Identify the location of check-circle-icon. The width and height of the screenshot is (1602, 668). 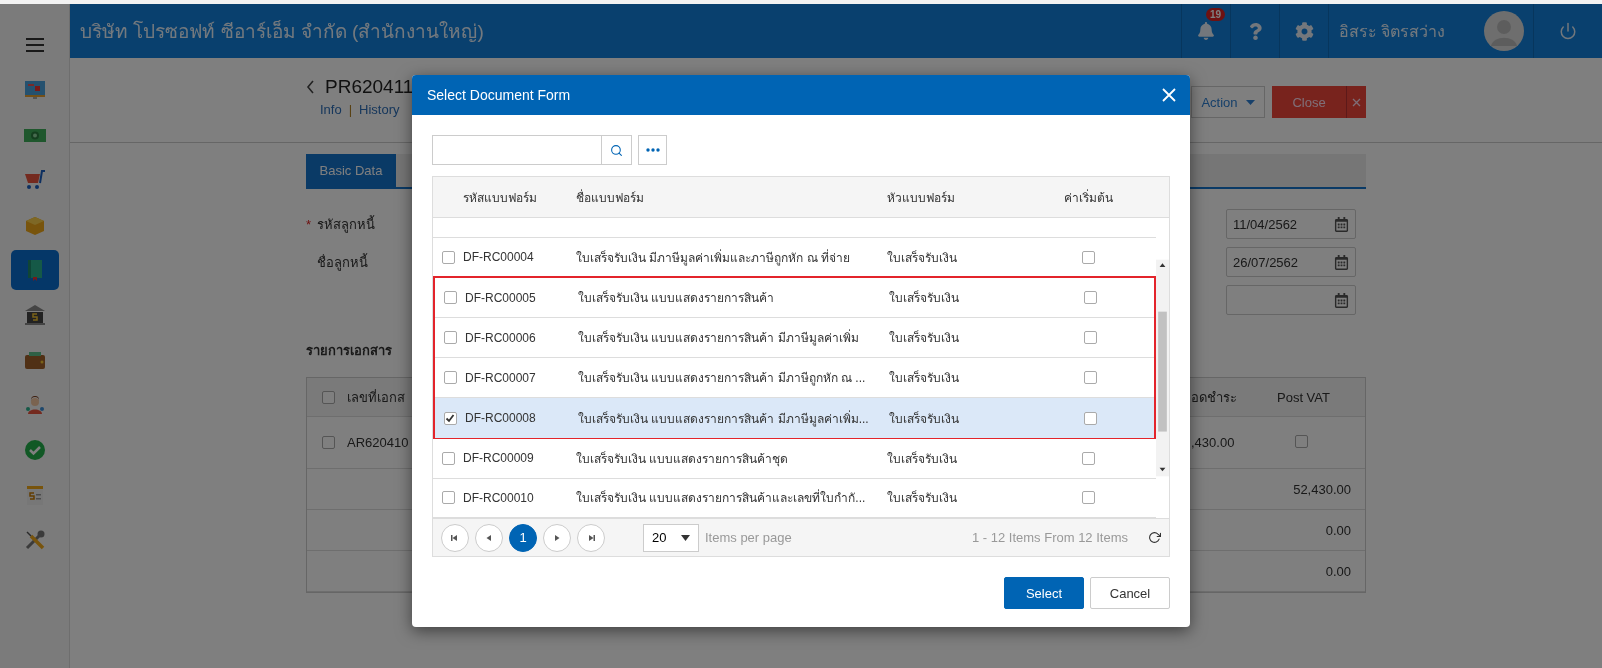
(34, 450).